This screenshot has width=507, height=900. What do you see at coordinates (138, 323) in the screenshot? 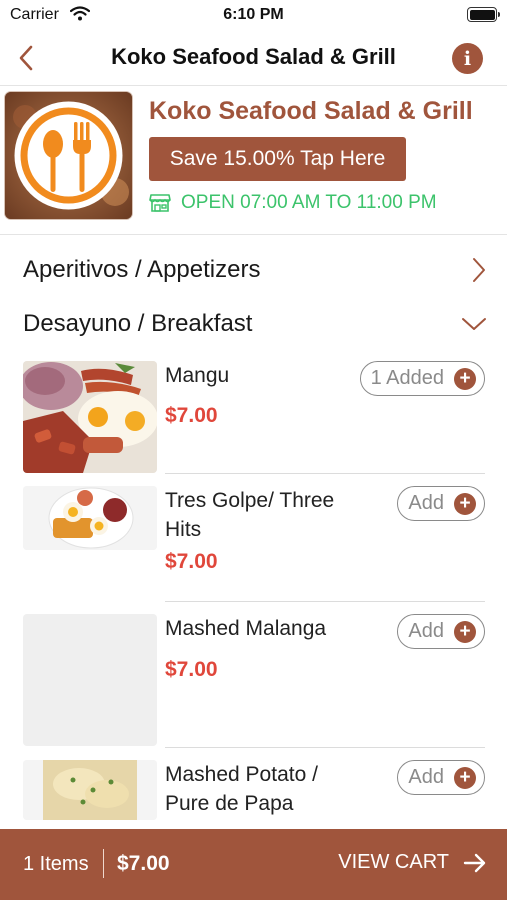
I see `category-label: Desayuno / Breakfast` at bounding box center [138, 323].